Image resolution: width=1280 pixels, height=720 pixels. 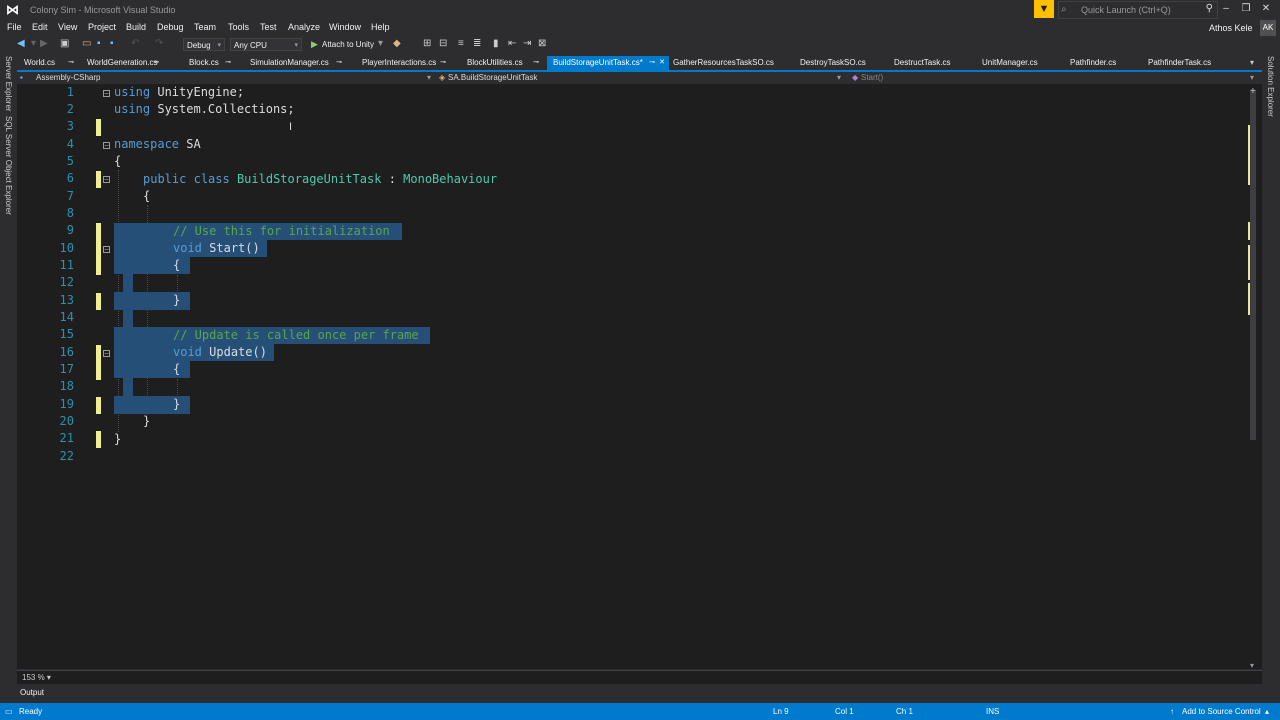 I want to click on notification-filter-icon: ▼, so click(x=1044, y=9).